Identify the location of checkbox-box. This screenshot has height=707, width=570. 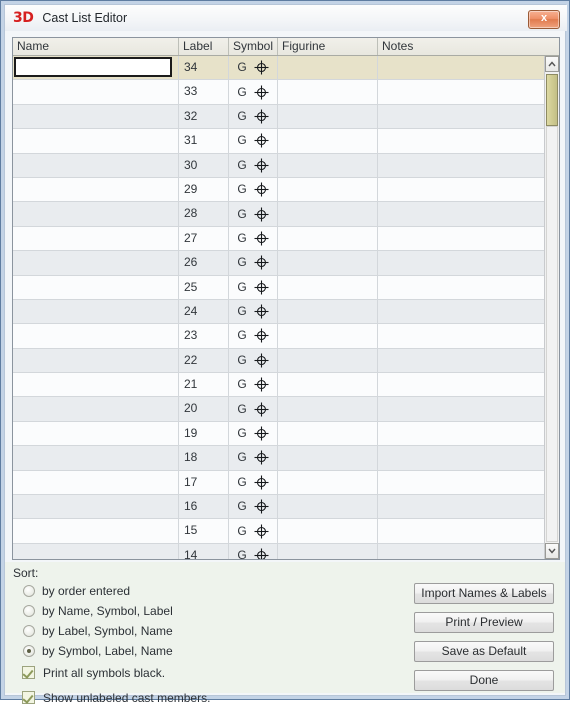
(28, 672).